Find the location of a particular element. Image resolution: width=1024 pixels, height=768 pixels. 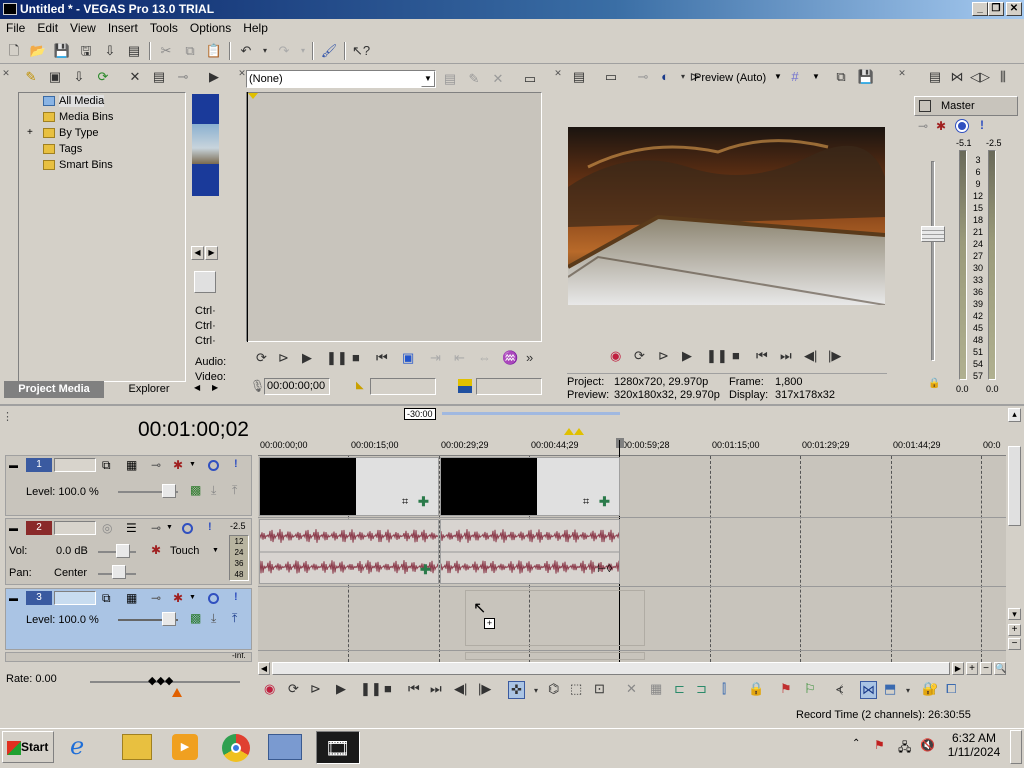

dim-output-icon: ◁▷ is located at coordinates (980, 77).